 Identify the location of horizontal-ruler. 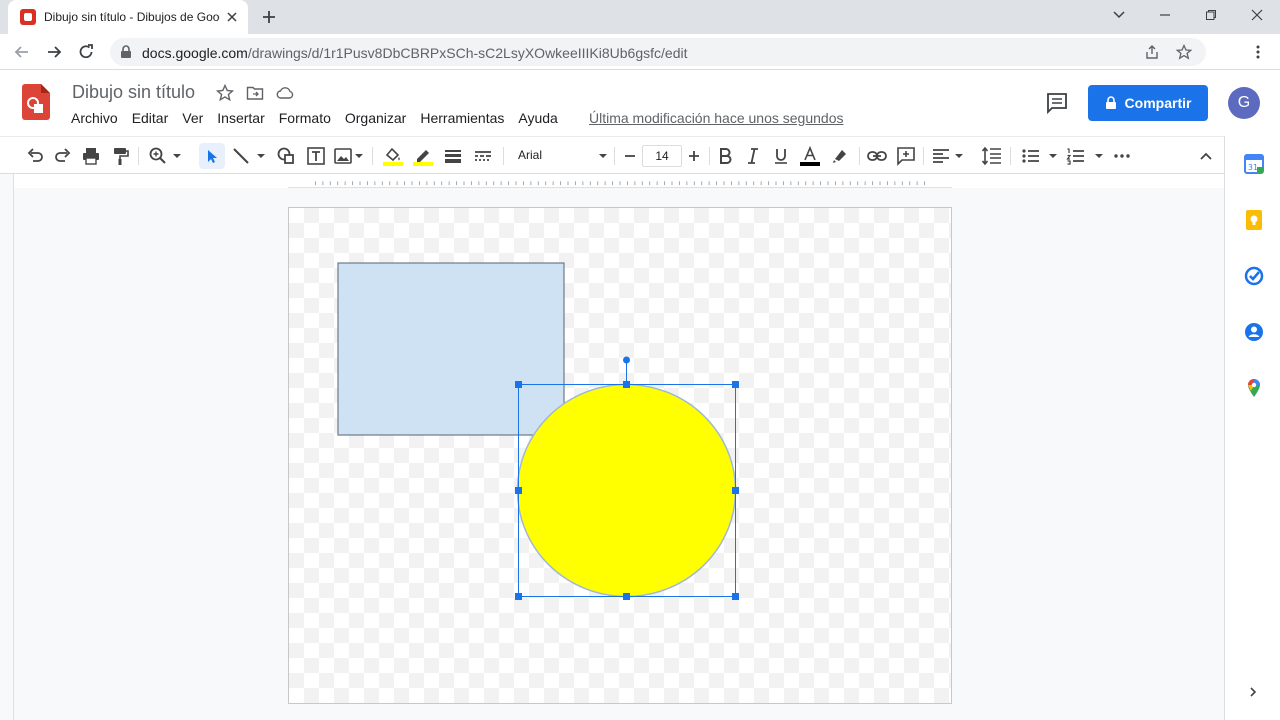
(620, 181).